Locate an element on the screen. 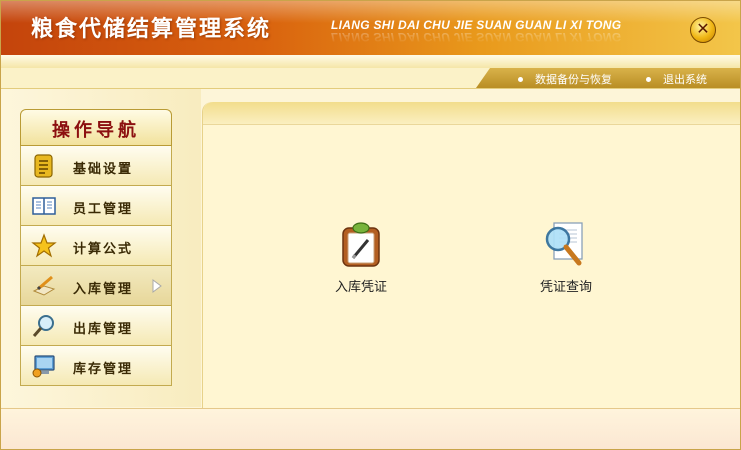  notepad-icon is located at coordinates (43, 166).